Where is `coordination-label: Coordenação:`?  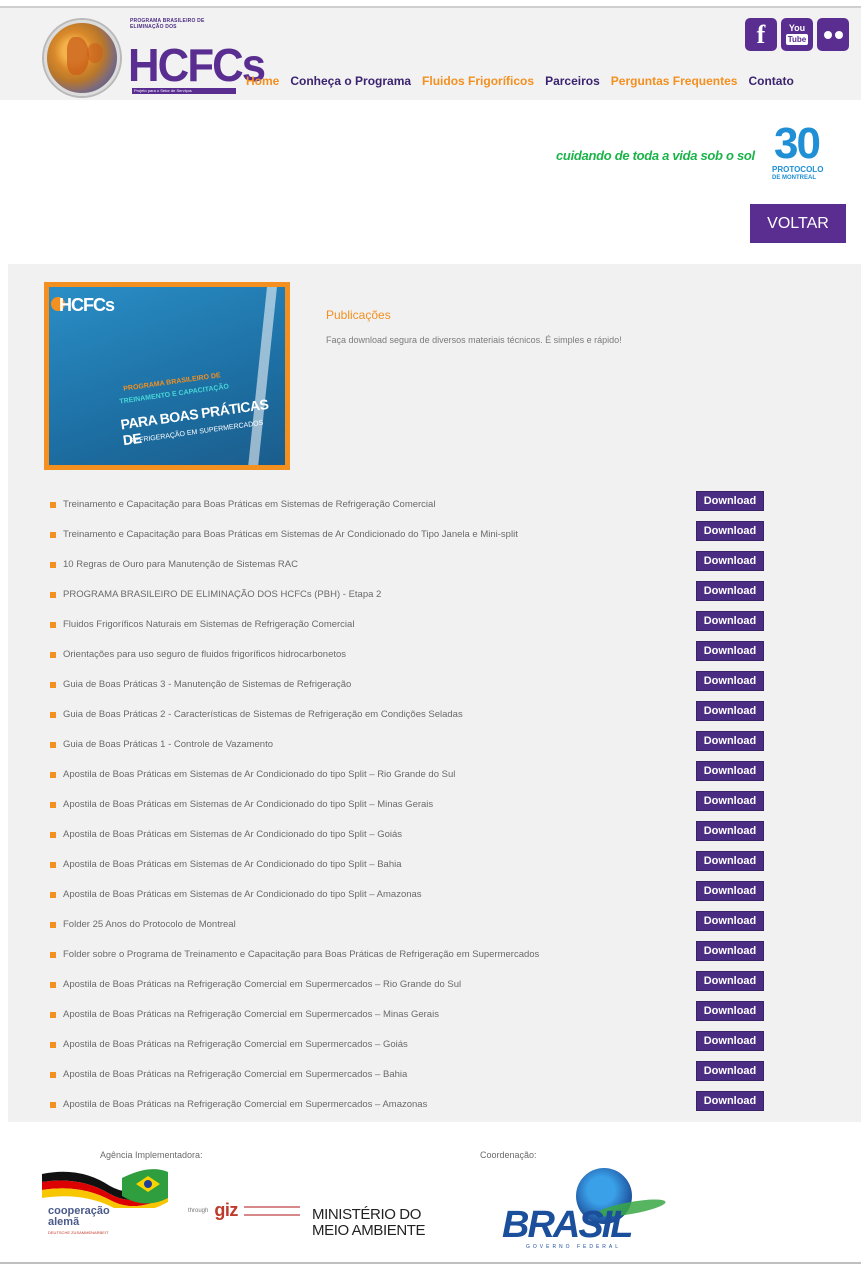 coordination-label: Coordenação: is located at coordinates (508, 1155).